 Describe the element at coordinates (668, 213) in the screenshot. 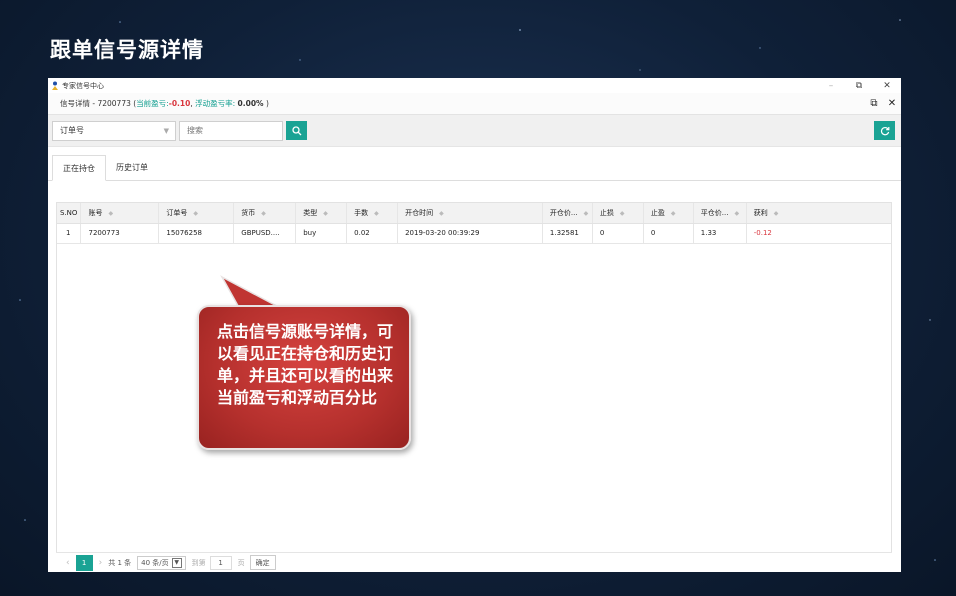

I see `col-take-profit: 止盈 ◆` at that location.